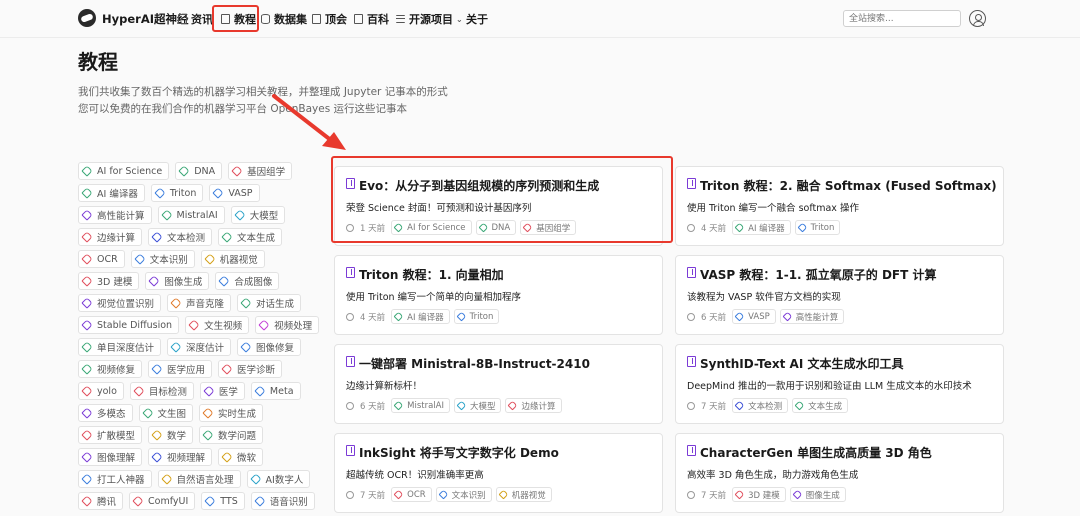 This screenshot has height=516, width=1080. Describe the element at coordinates (247, 281) in the screenshot. I see `tag-filter: 合成图像` at that location.